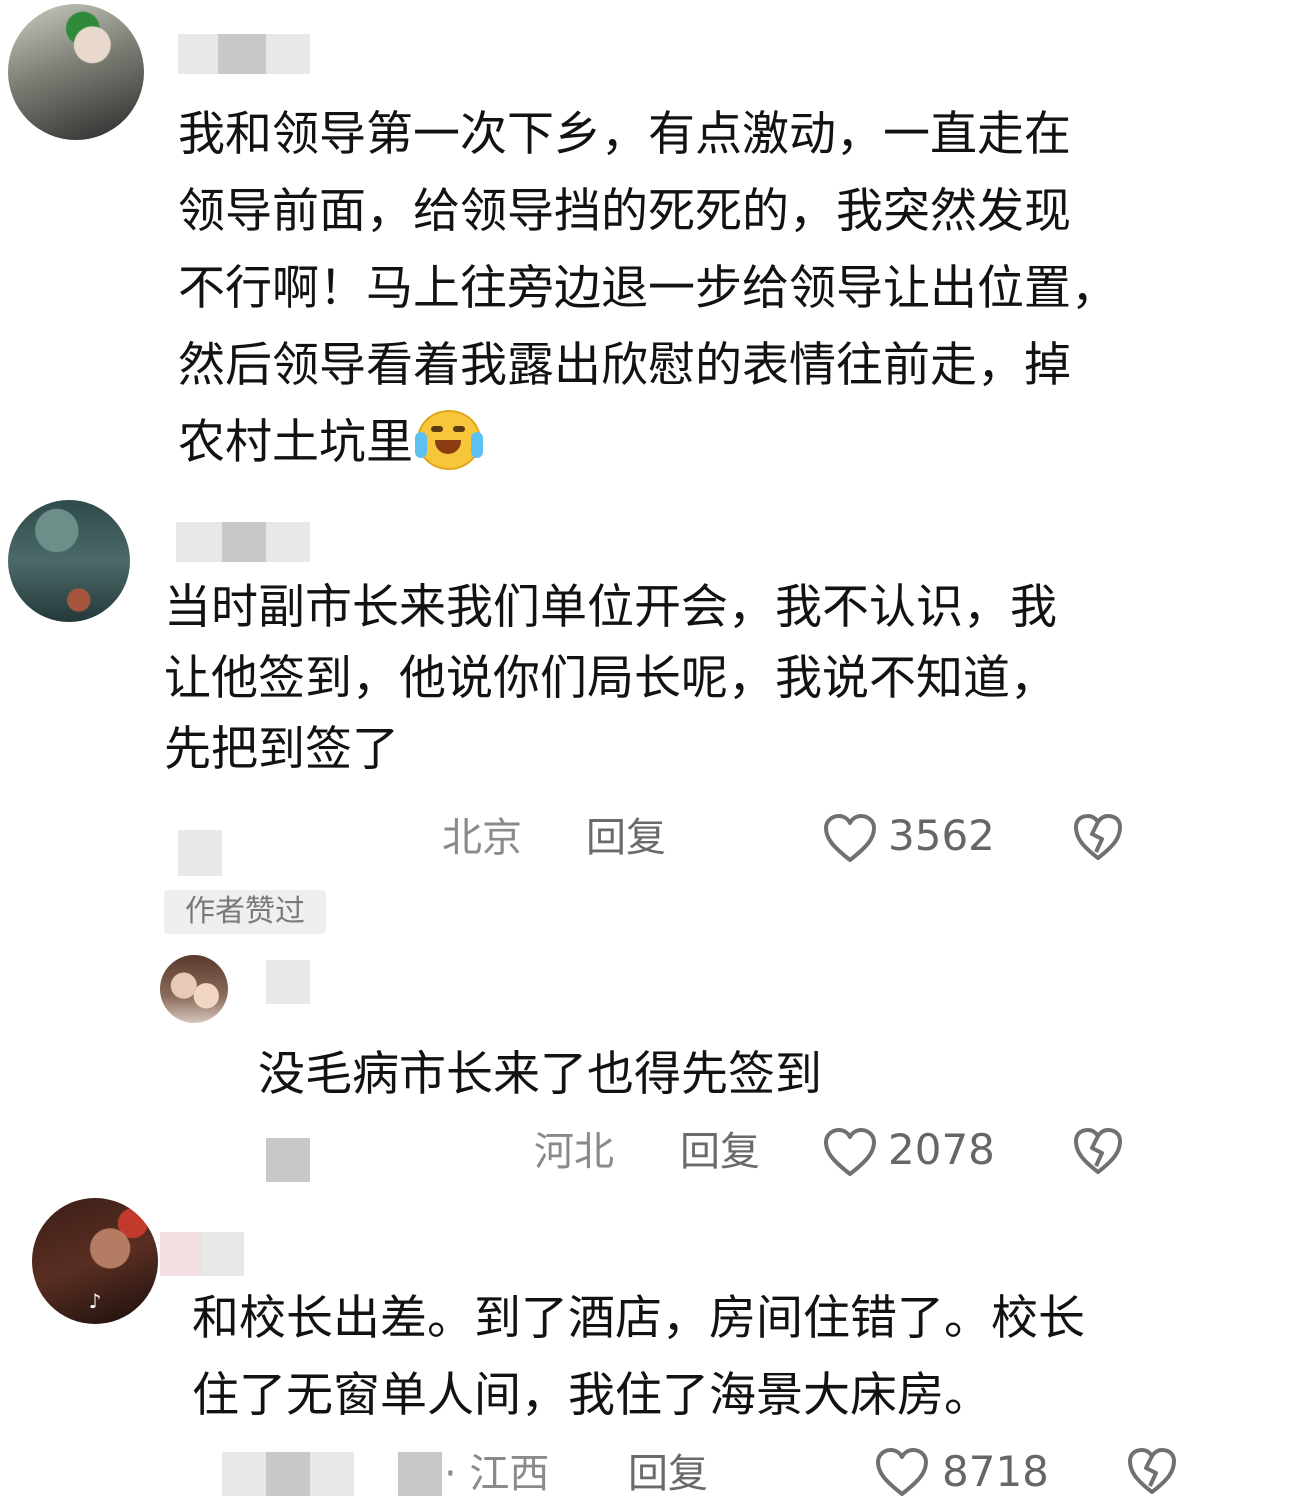 The height and width of the screenshot is (1512, 1290). I want to click on location-label: 河北, so click(574, 1152).